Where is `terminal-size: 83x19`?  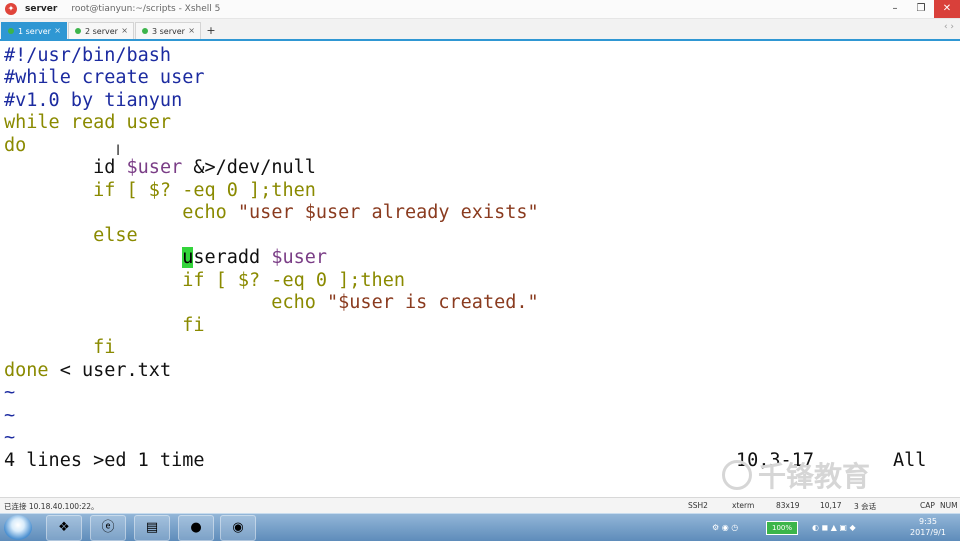 terminal-size: 83x19 is located at coordinates (788, 505).